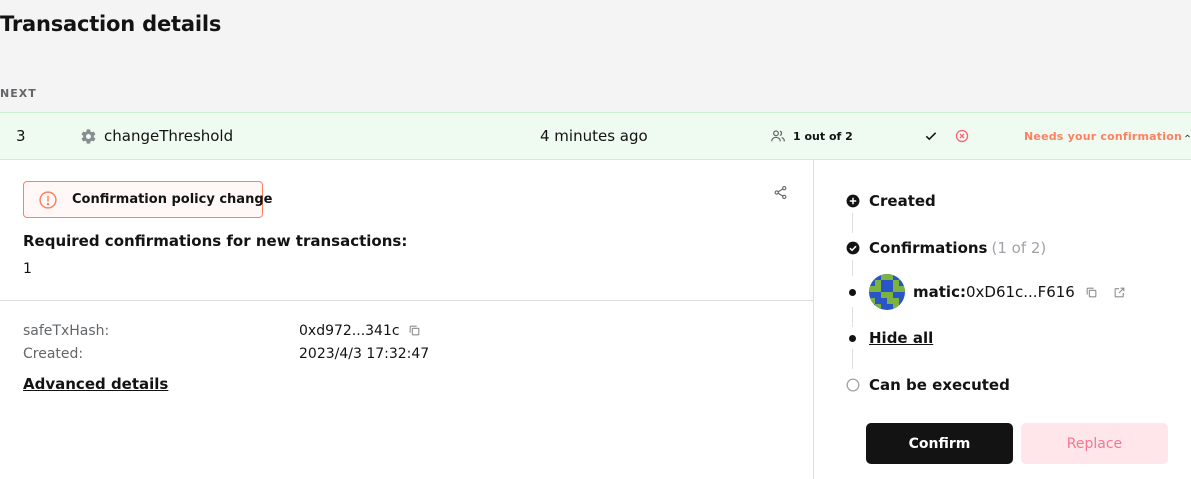  What do you see at coordinates (349, 331) in the screenshot?
I see `safe-tx-hash-text: 0xd972...341c` at bounding box center [349, 331].